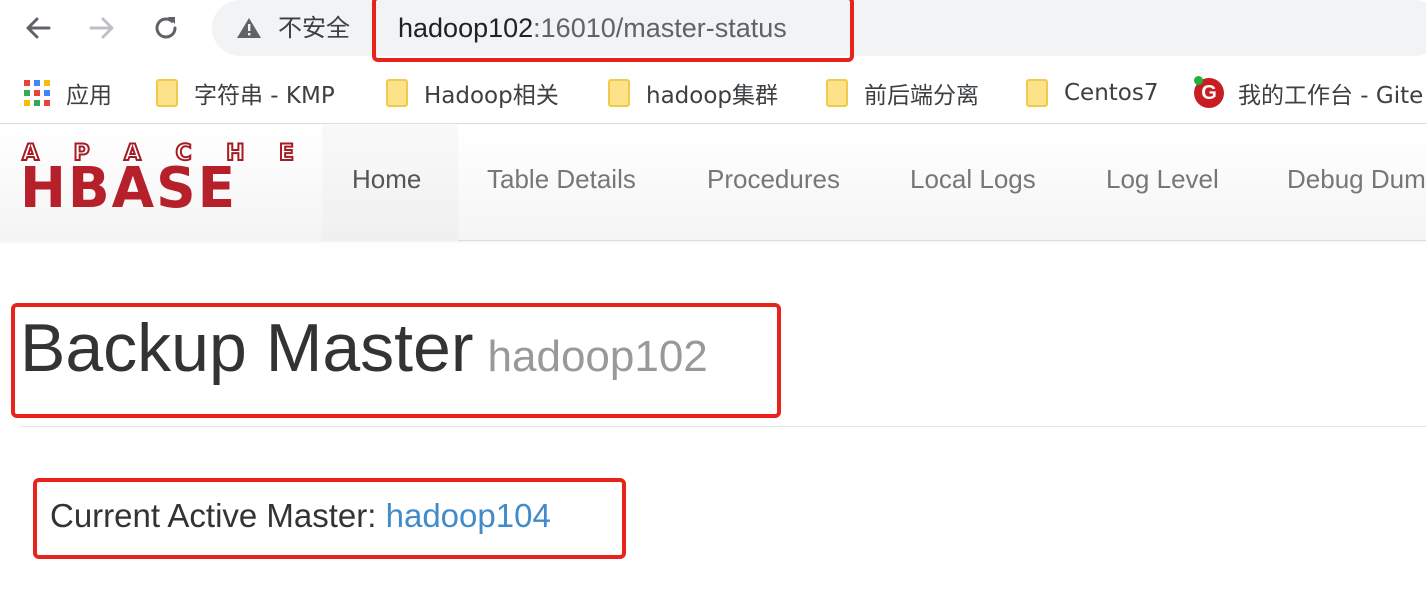  Describe the element at coordinates (89, 96) in the screenshot. I see `bookmark-label: 应用` at that location.